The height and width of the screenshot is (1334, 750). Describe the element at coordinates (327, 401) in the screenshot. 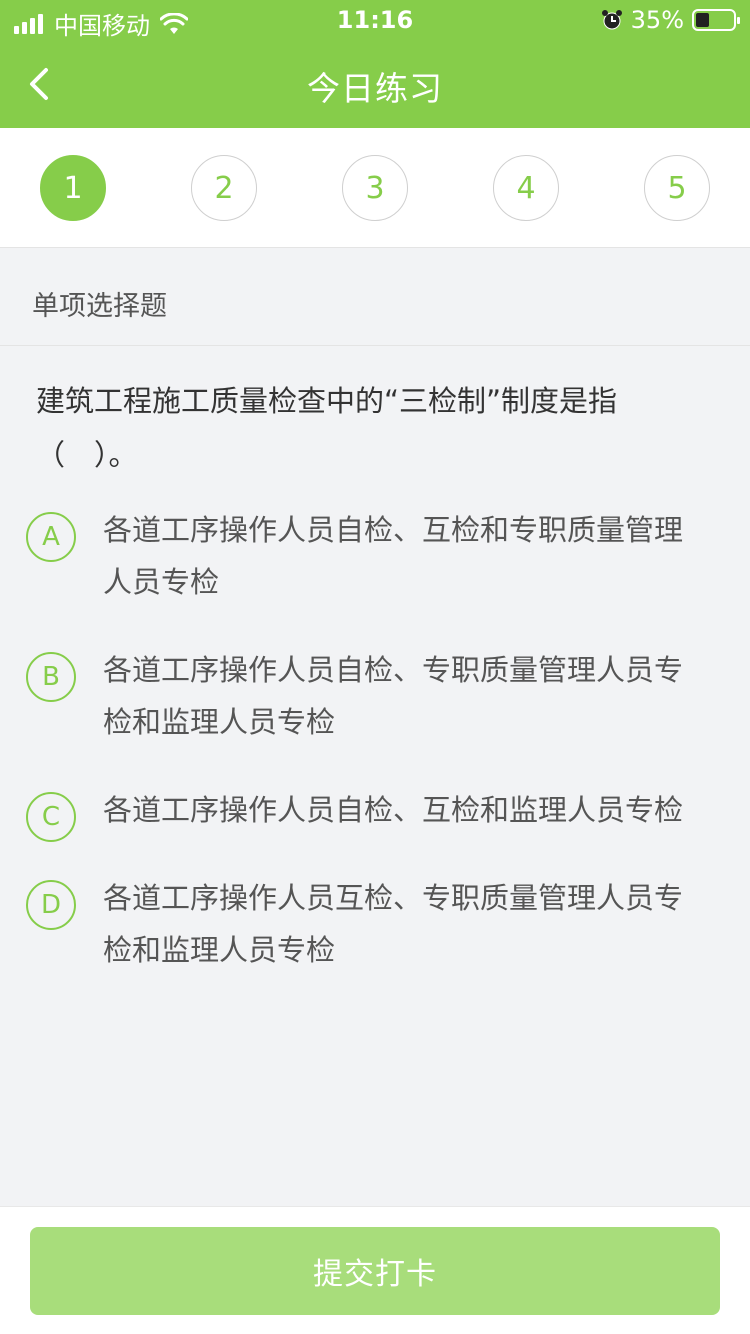

I see `question-line-1: 建筑工程施工质量检查中的“三检制”制度是指` at that location.